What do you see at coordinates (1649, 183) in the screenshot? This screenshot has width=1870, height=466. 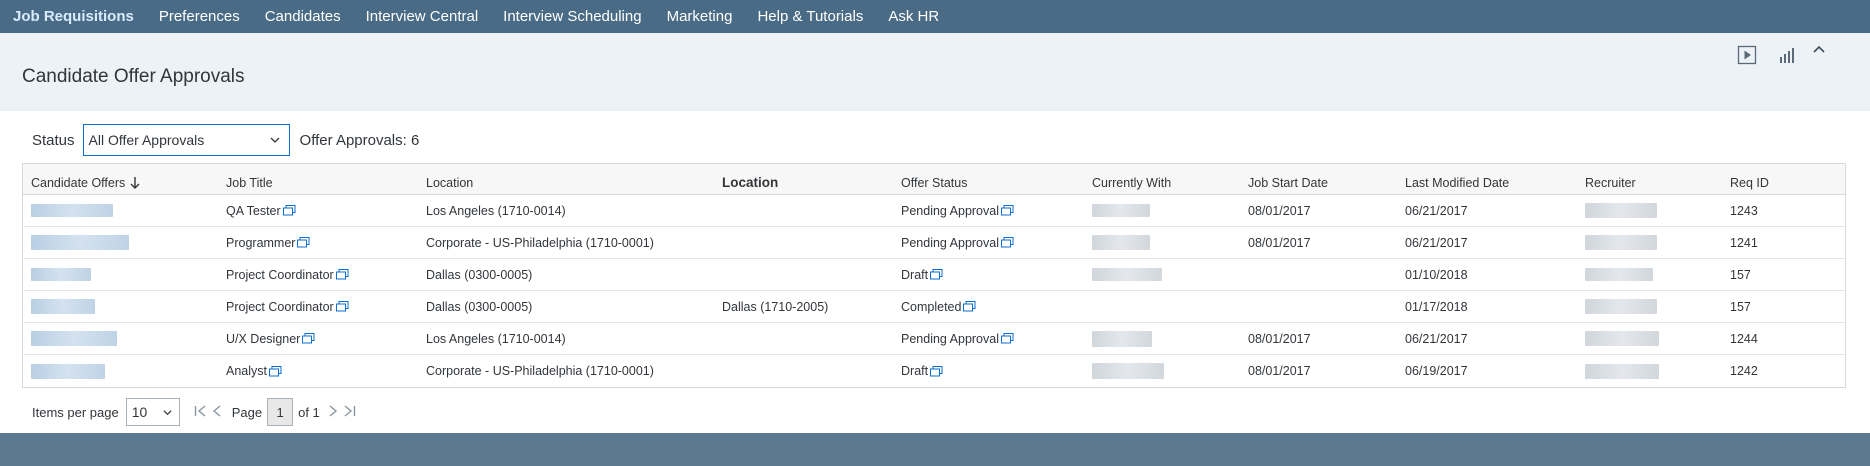 I see `header-recruiter: Recruiter` at bounding box center [1649, 183].